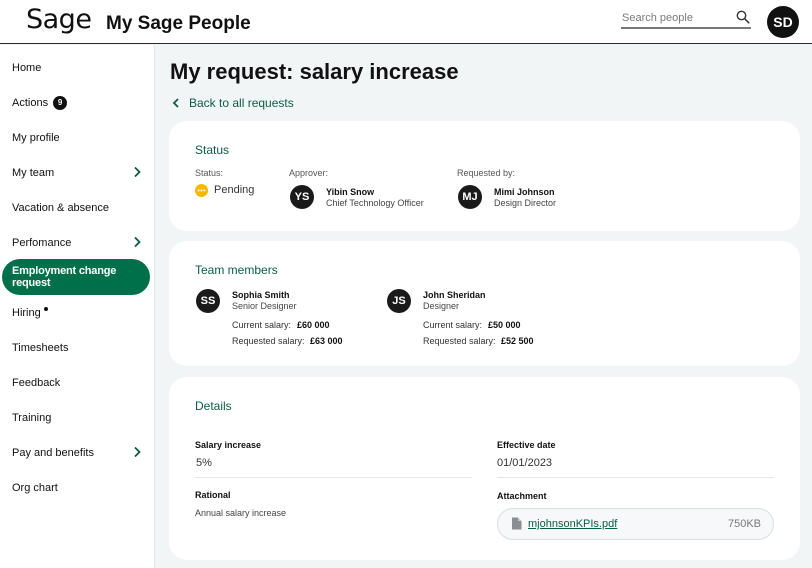  Describe the element at coordinates (60, 102) in the screenshot. I see `actions-count-badge: 9` at that location.